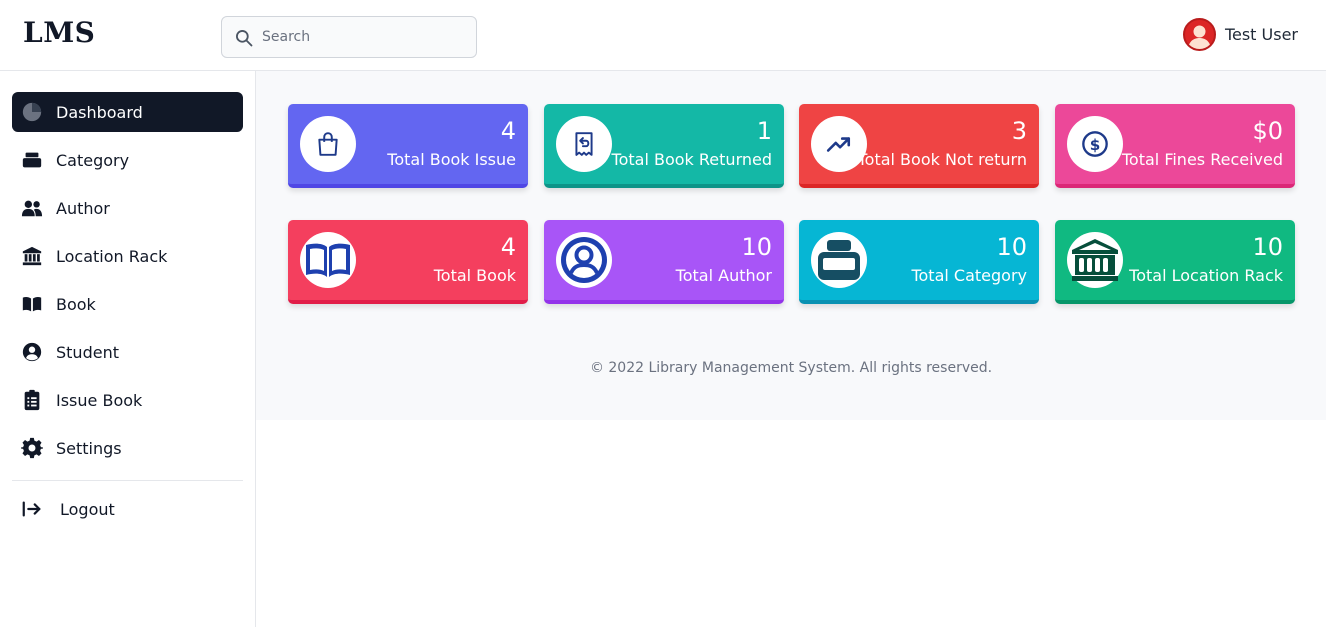  I want to click on sidebar-item-dashboard: Dashboard, so click(127, 112).